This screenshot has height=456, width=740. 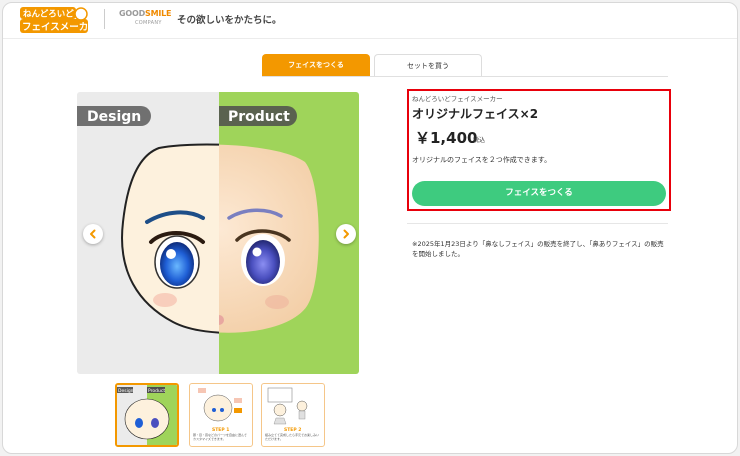 What do you see at coordinates (465, 76) in the screenshot?
I see `tab-underline` at bounding box center [465, 76].